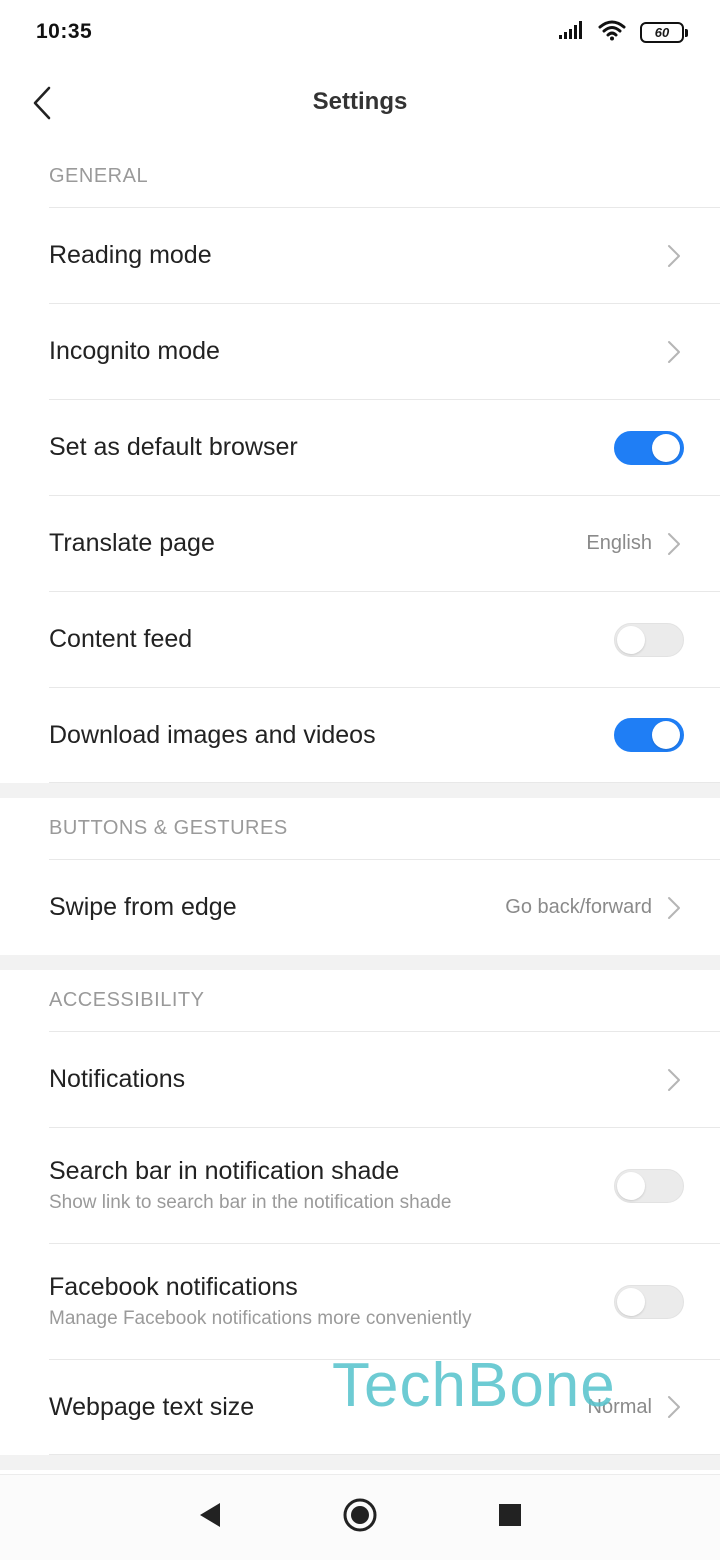  I want to click on circle-home-icon, so click(360, 1517).